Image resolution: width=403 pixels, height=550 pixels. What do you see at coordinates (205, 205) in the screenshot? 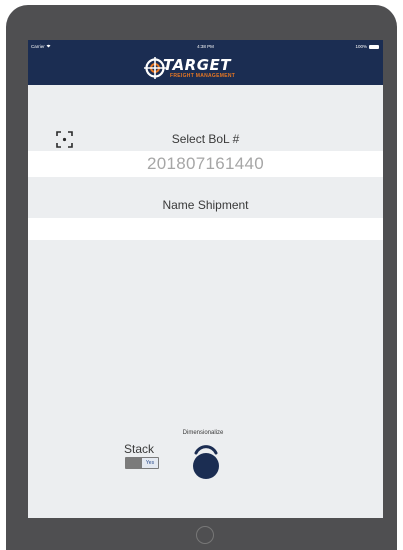
I see `shipment-name-label: Name Shipment` at bounding box center [205, 205].